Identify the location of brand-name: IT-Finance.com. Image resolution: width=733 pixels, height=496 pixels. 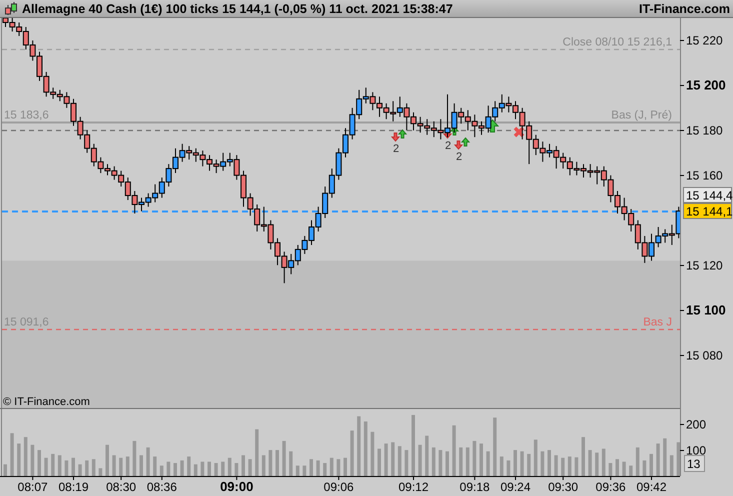
(684, 9).